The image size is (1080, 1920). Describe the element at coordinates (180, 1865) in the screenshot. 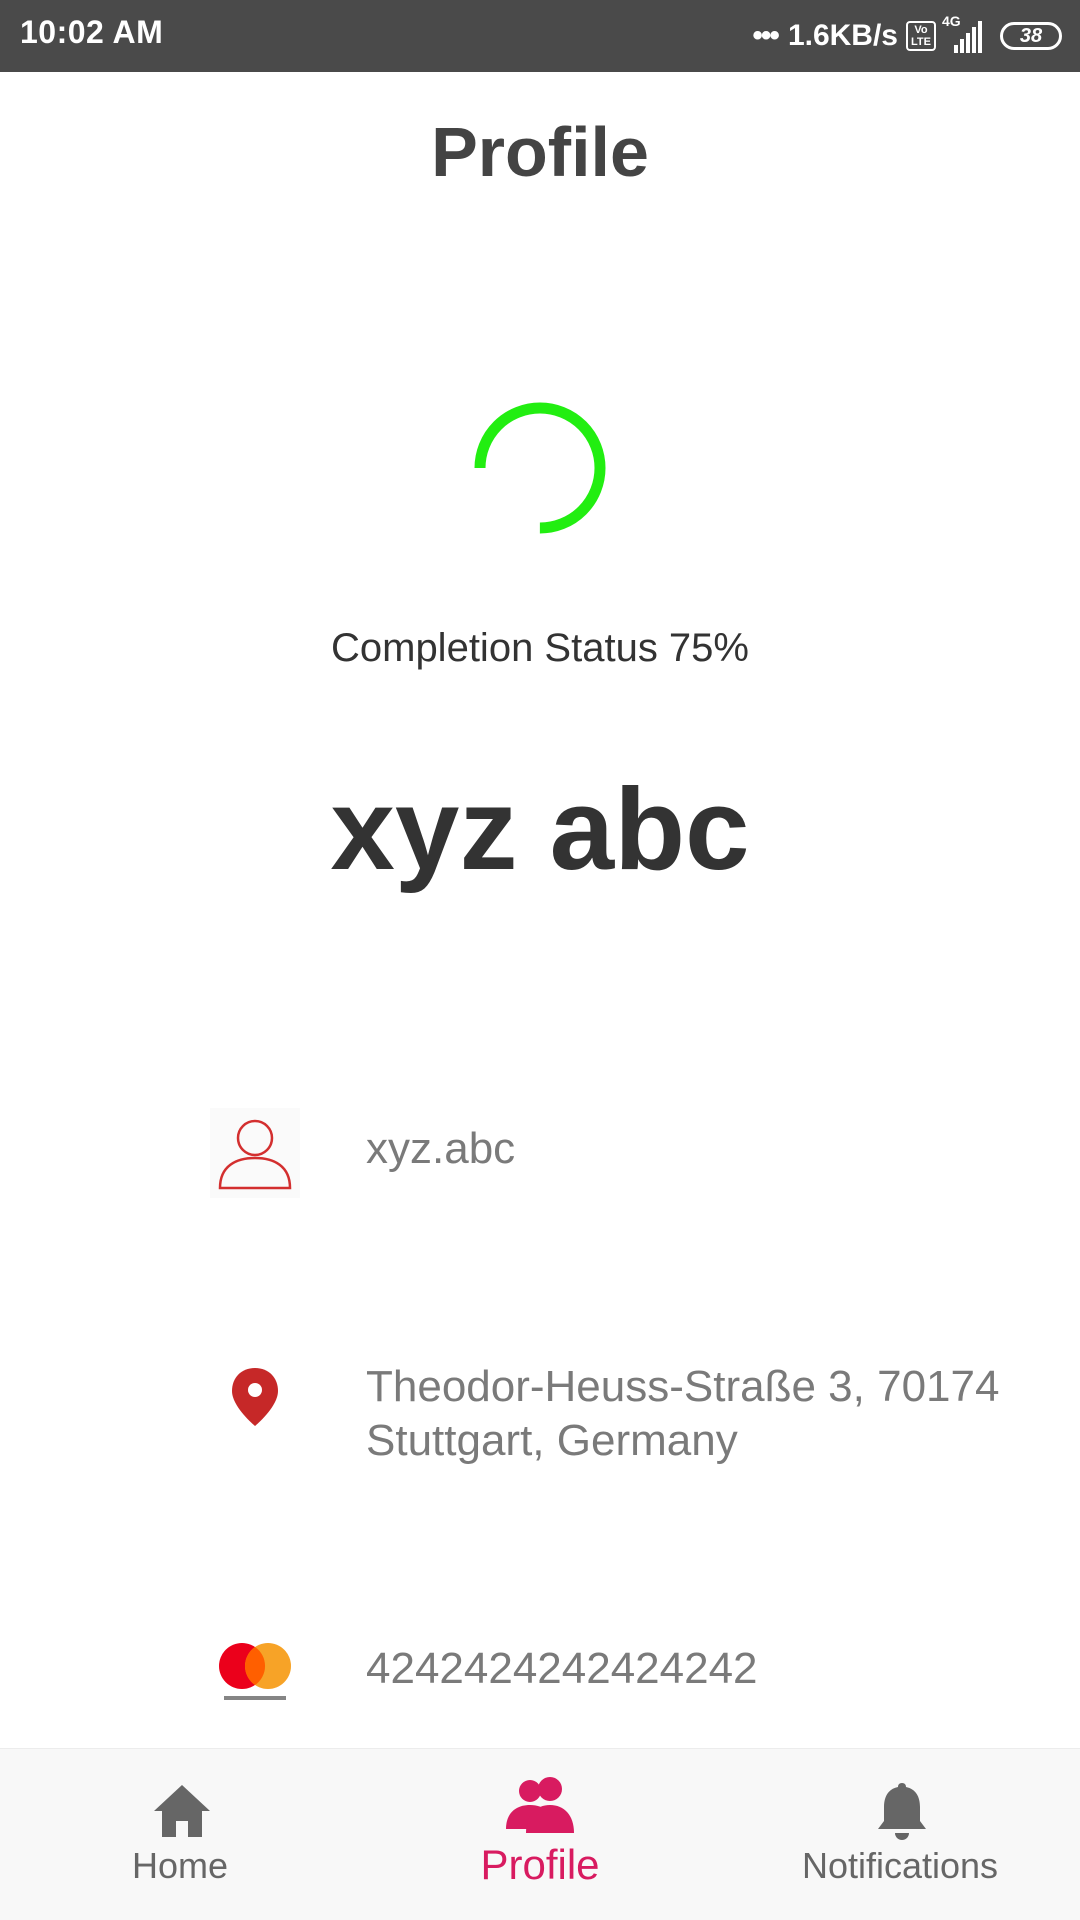

I see `nav-home-label: Home` at that location.